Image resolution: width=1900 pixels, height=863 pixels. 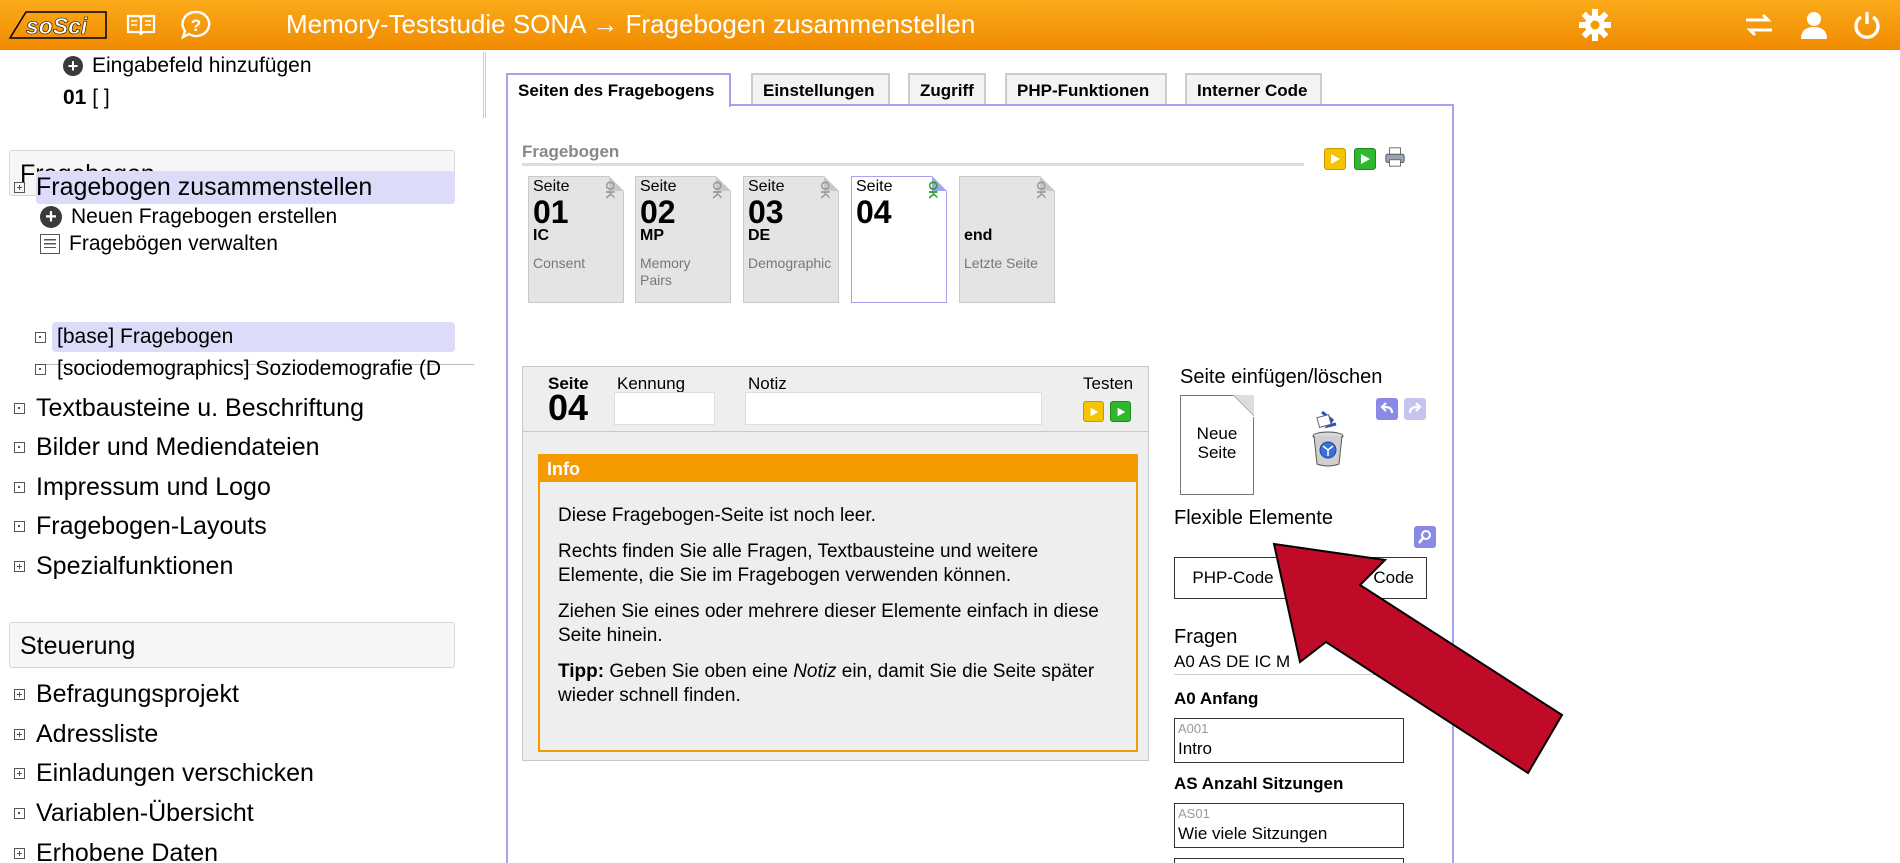 I want to click on fragen-filter-list: A0 AS DE IC M, so click(x=1232, y=662).